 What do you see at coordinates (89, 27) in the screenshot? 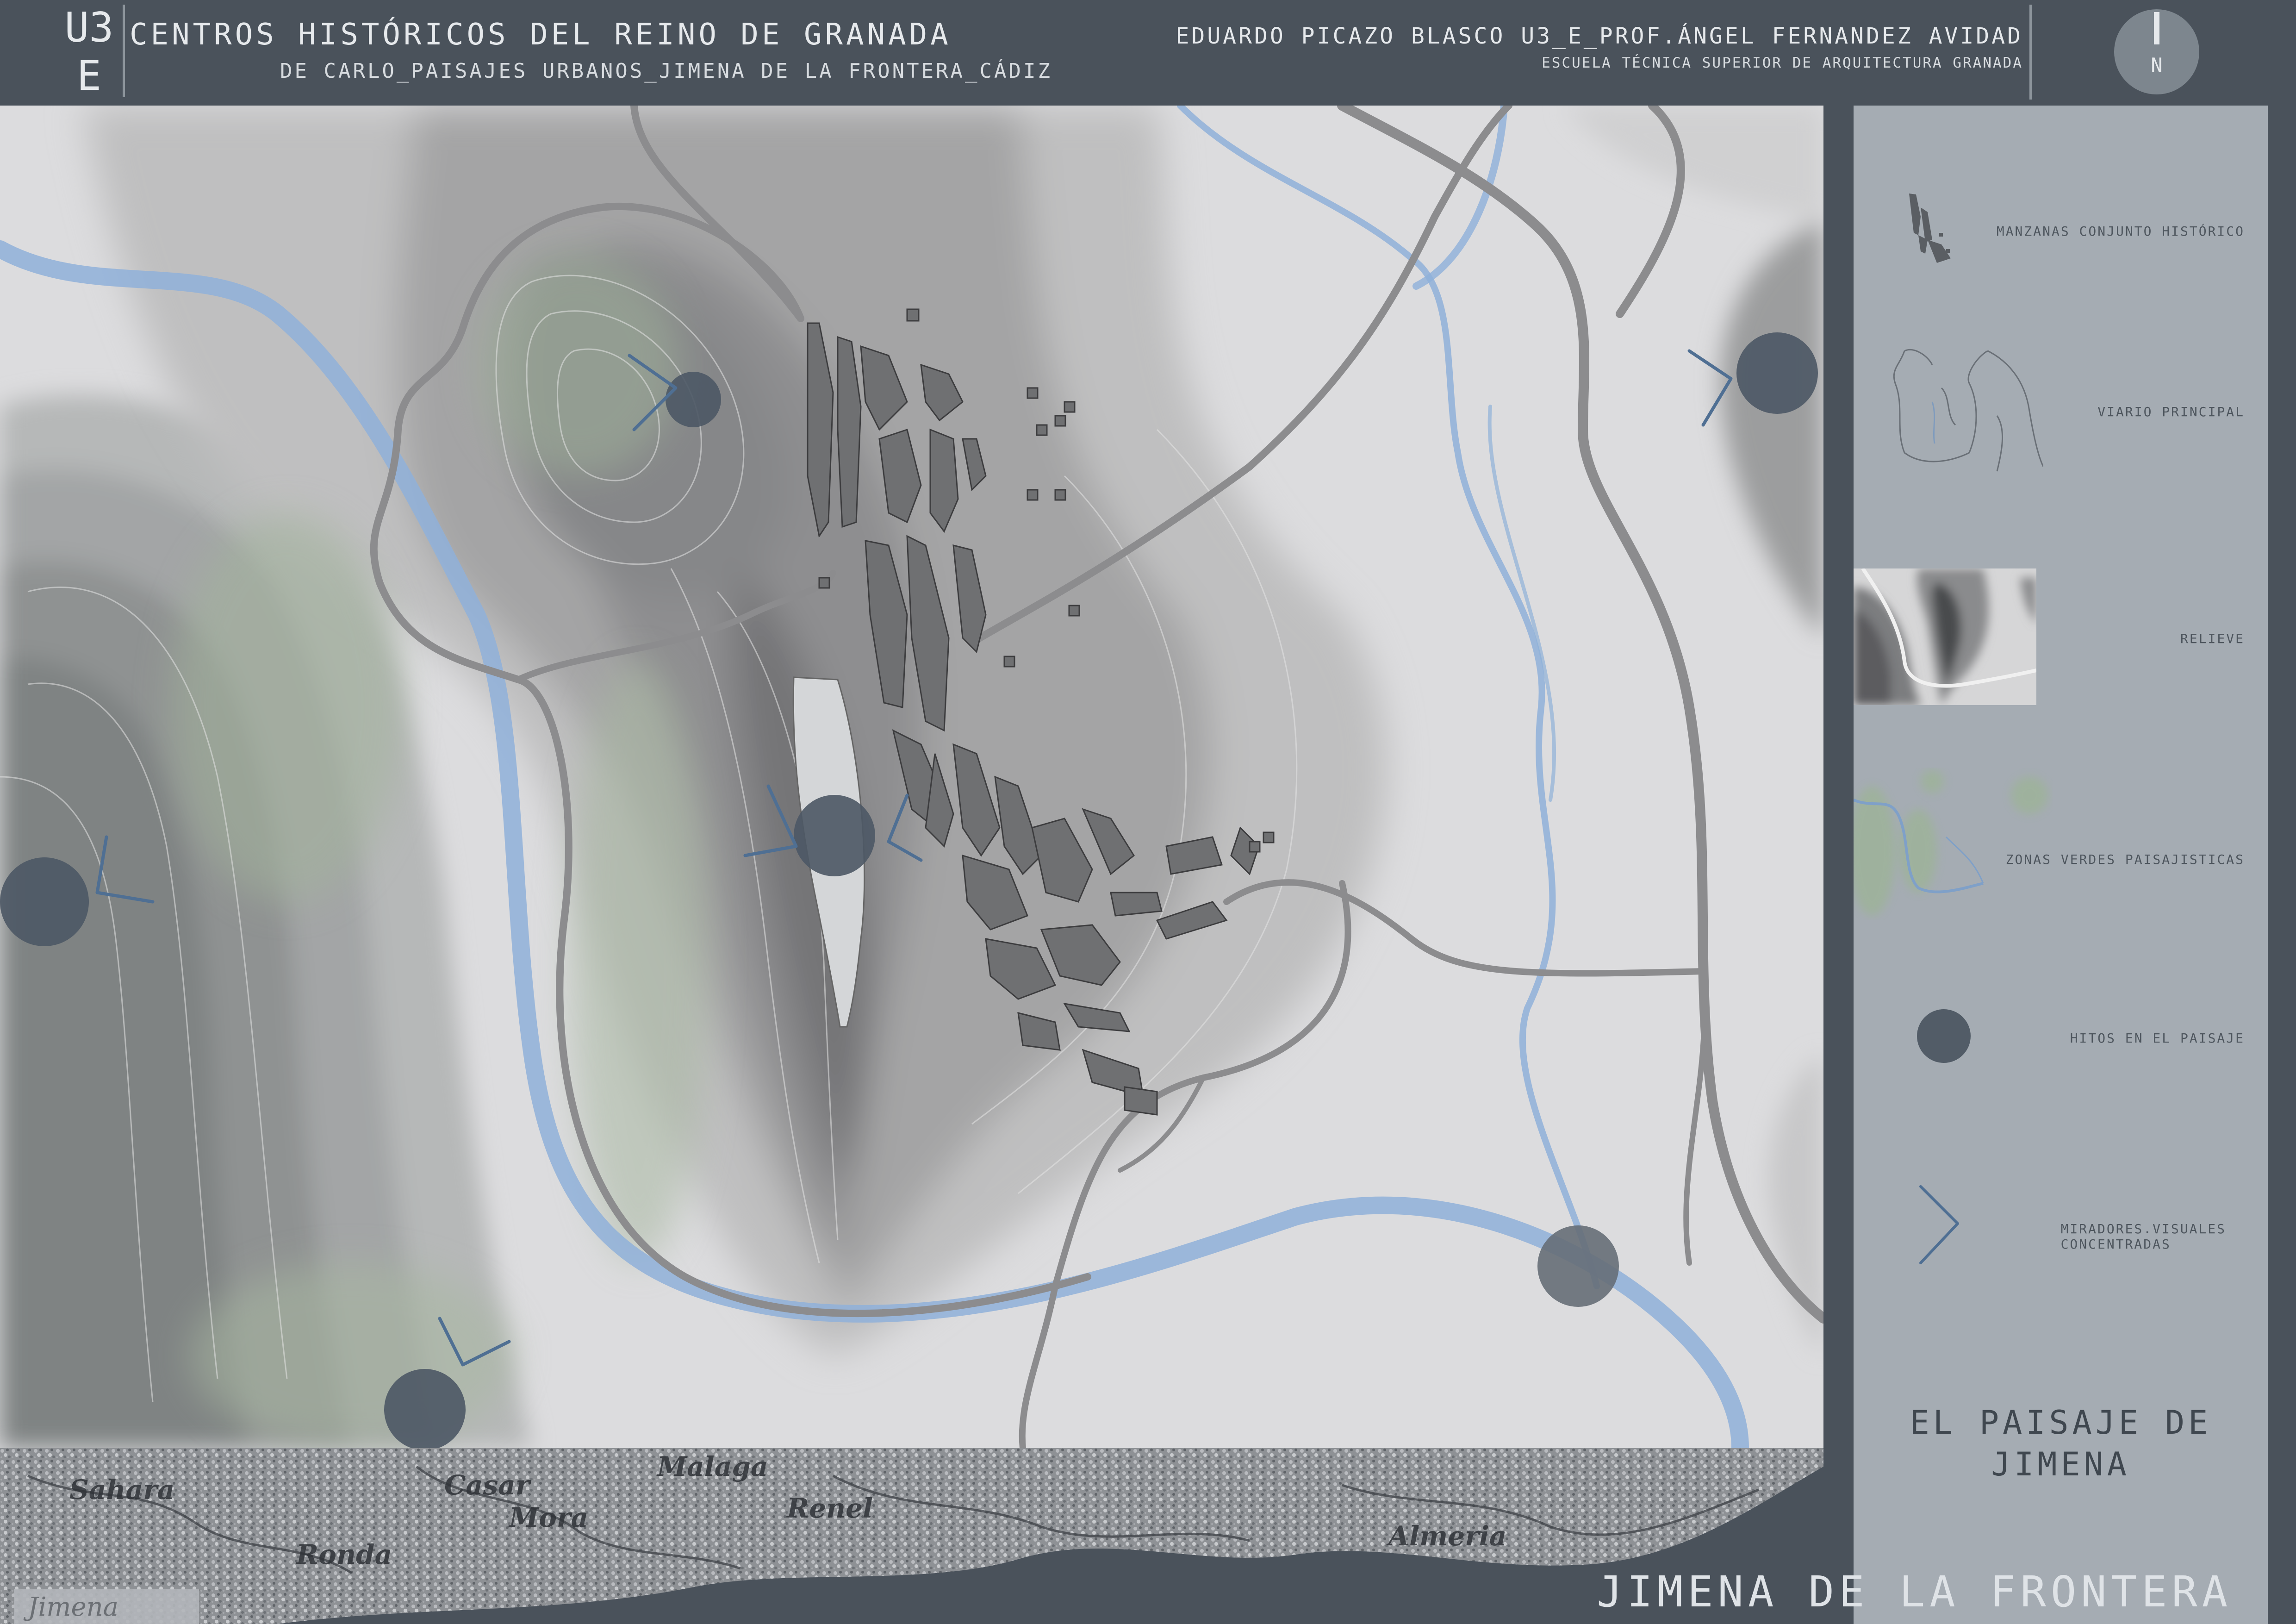
I see `sheet-code-line1: U3` at bounding box center [89, 27].